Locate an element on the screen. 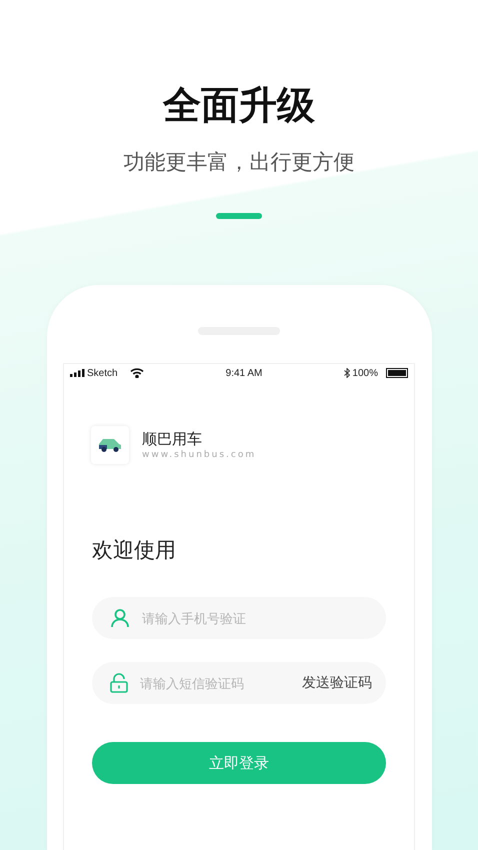 The image size is (478, 850). battery-icon is located at coordinates (397, 373).